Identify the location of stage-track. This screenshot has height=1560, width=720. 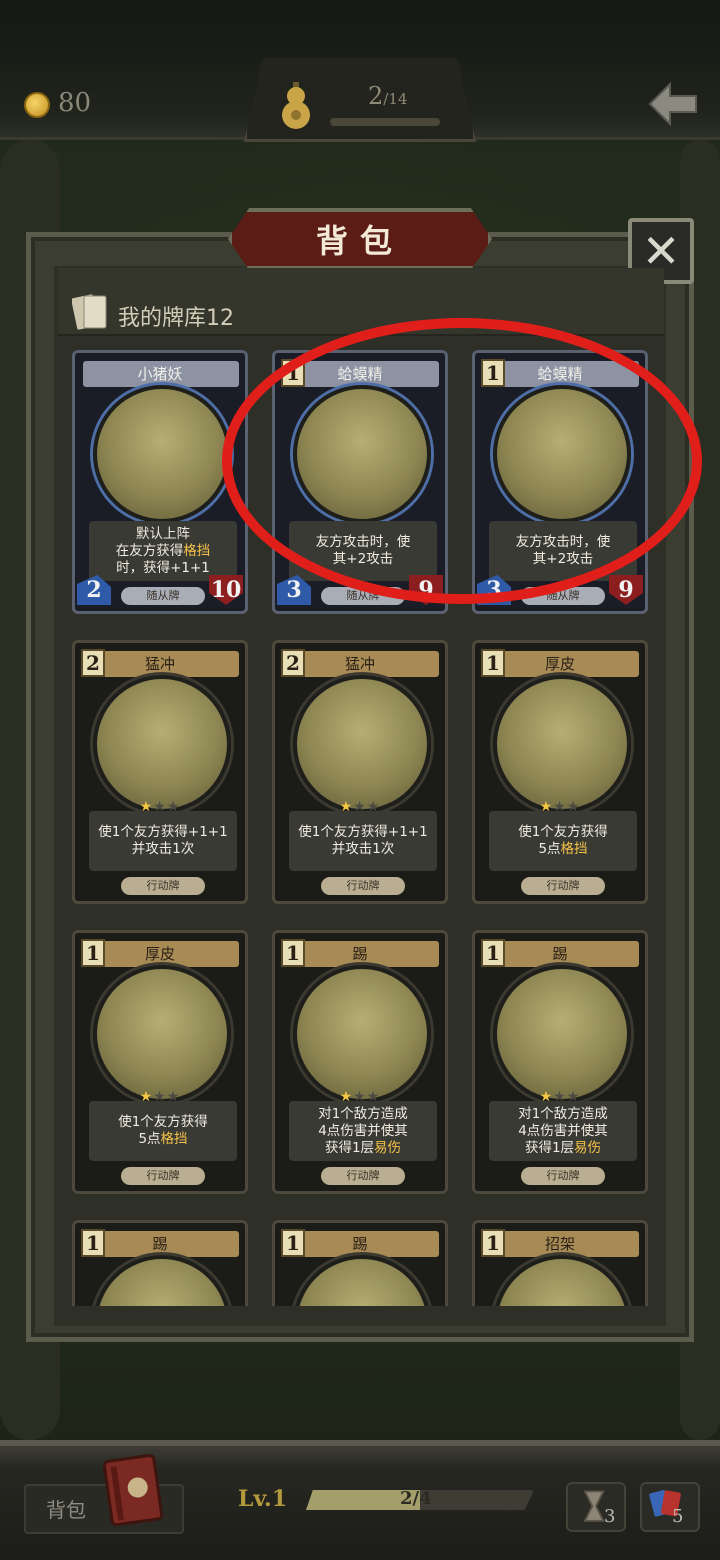
(385, 122).